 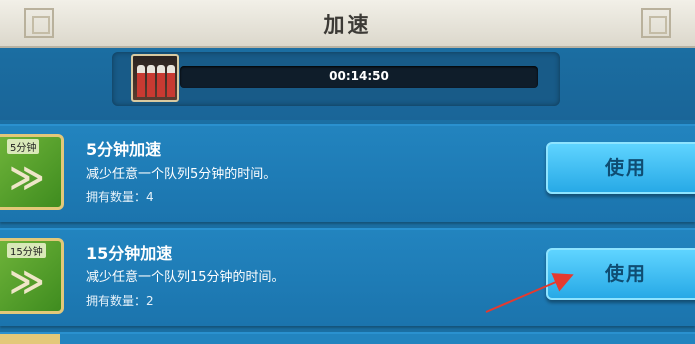 What do you see at coordinates (129, 253) in the screenshot?
I see `speedup-item-name: 15分钟加速` at bounding box center [129, 253].